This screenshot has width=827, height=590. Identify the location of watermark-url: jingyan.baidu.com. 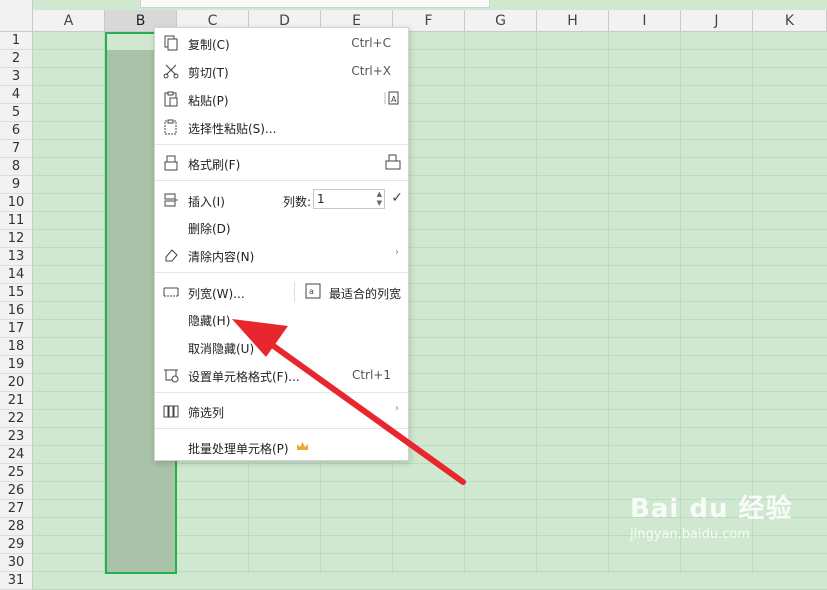
(690, 534).